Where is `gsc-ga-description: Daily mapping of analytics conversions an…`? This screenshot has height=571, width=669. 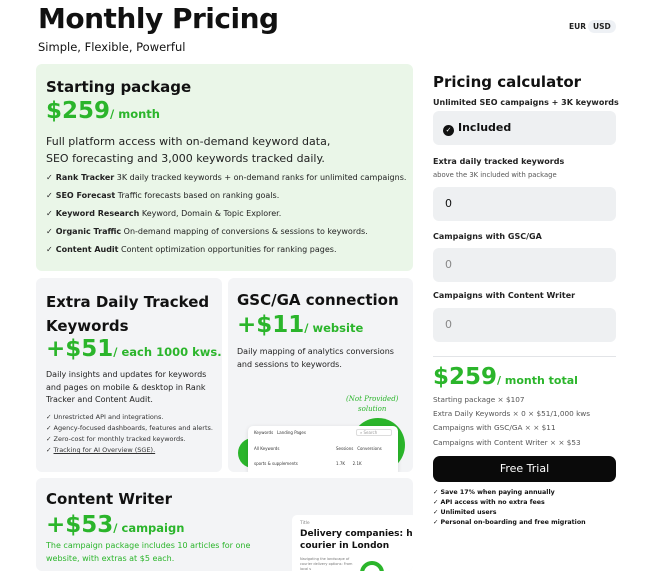
gsc-ga-description: Daily mapping of analytics conversions an… is located at coordinates (315, 358).